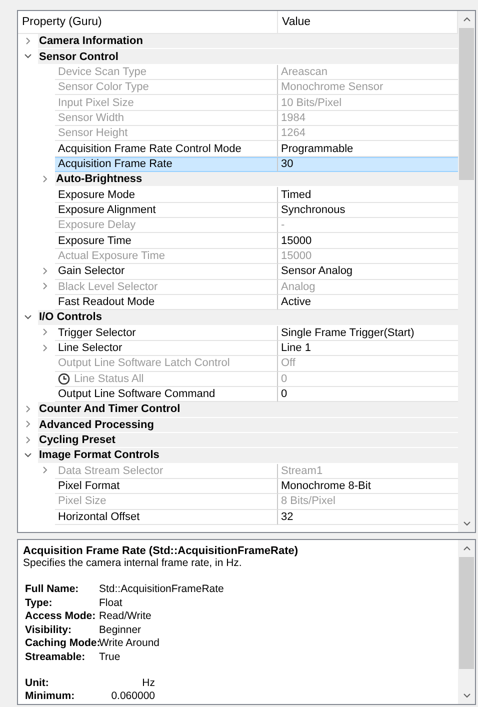 This screenshot has height=707, width=478. Describe the element at coordinates (133, 563) in the screenshot. I see `description-text: Specifies the camera internal frame rate, in Hz.` at that location.